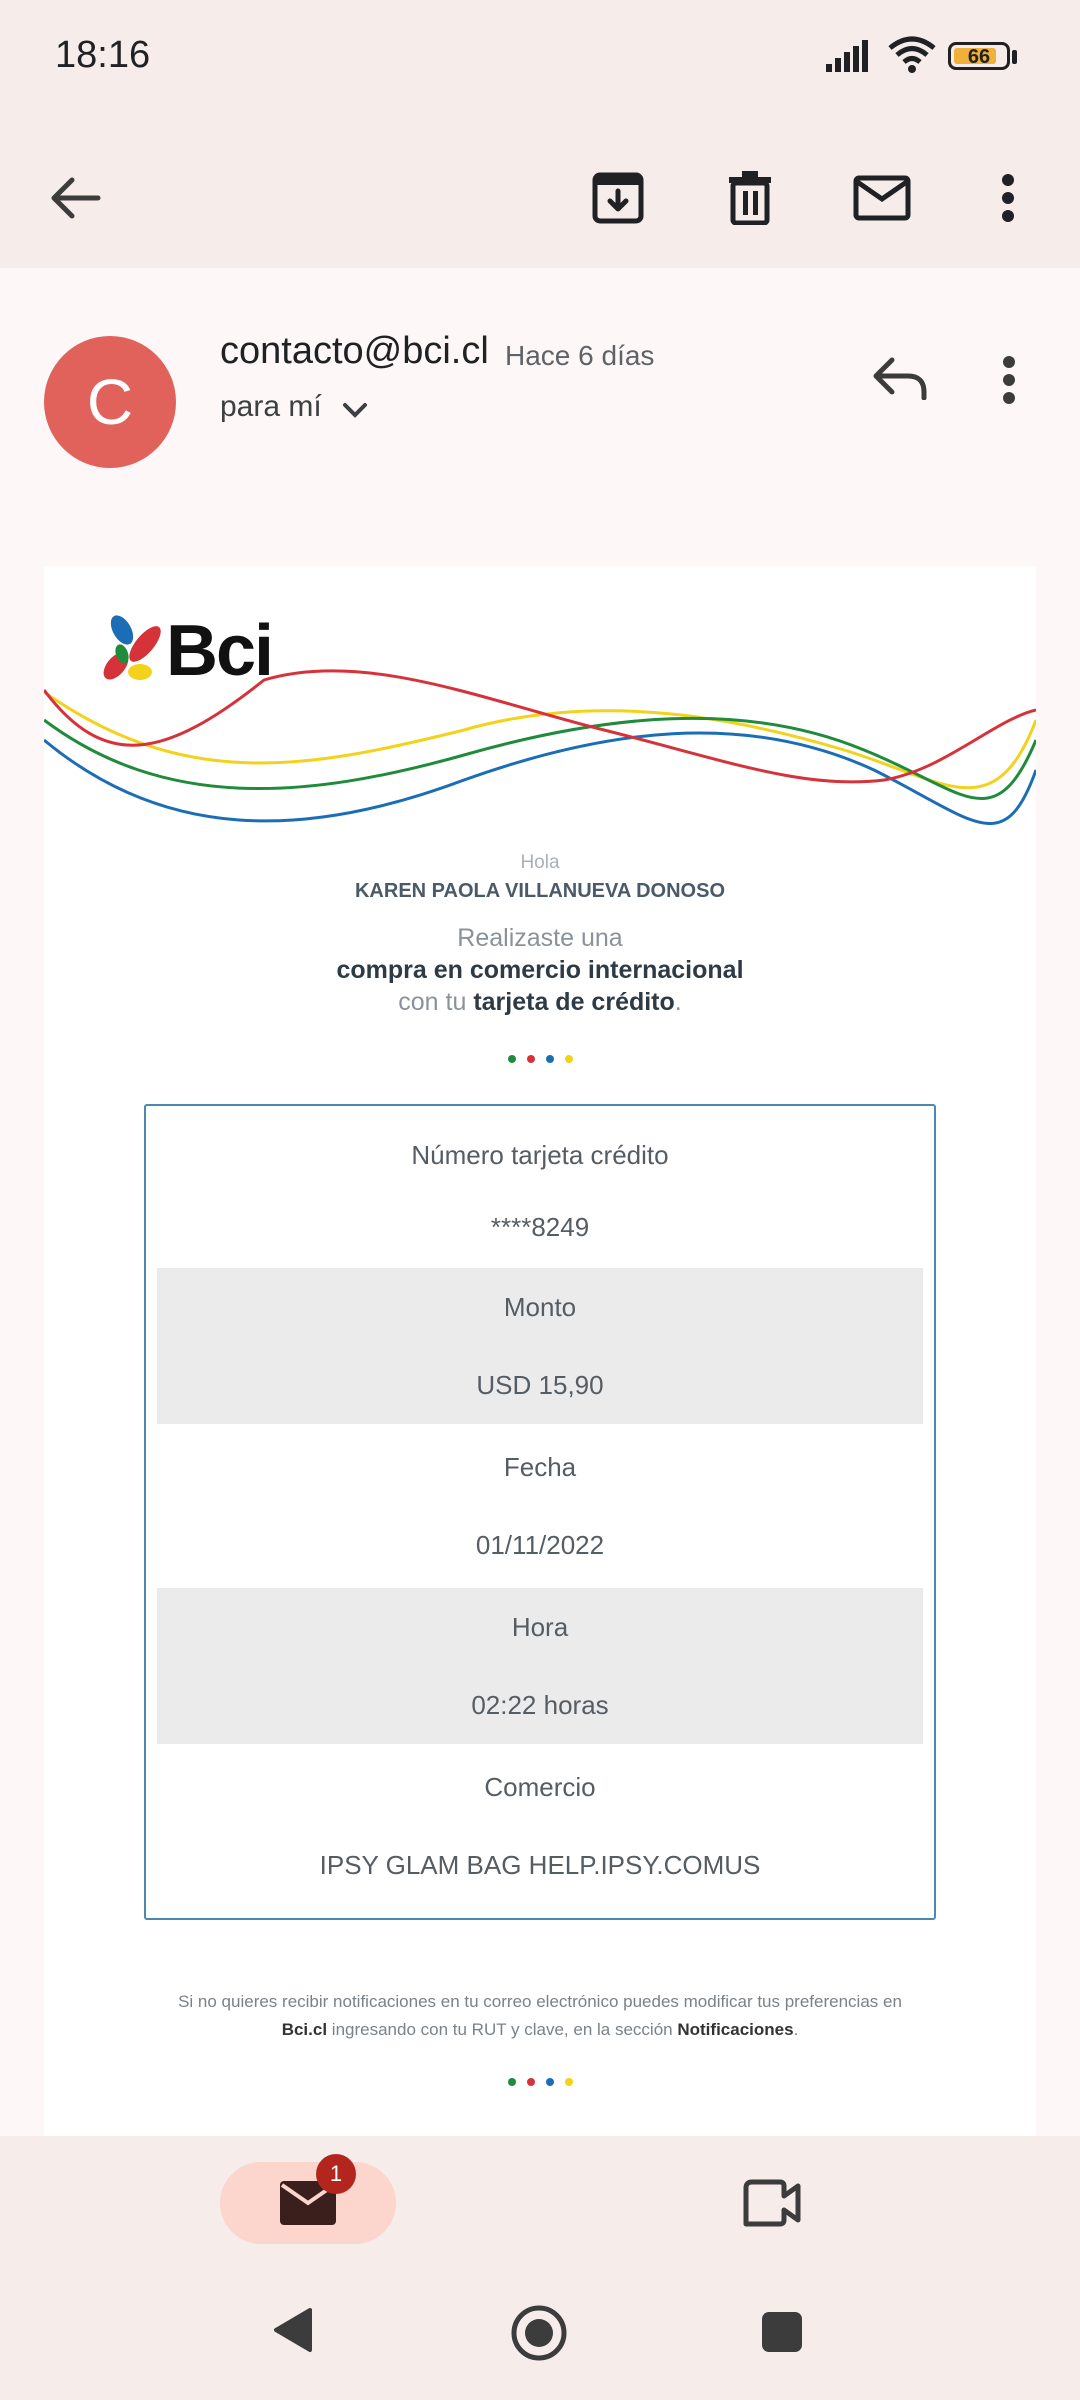 The height and width of the screenshot is (2400, 1080). I want to click on message-line-3: con tu tarjeta de crédito., so click(540, 1002).